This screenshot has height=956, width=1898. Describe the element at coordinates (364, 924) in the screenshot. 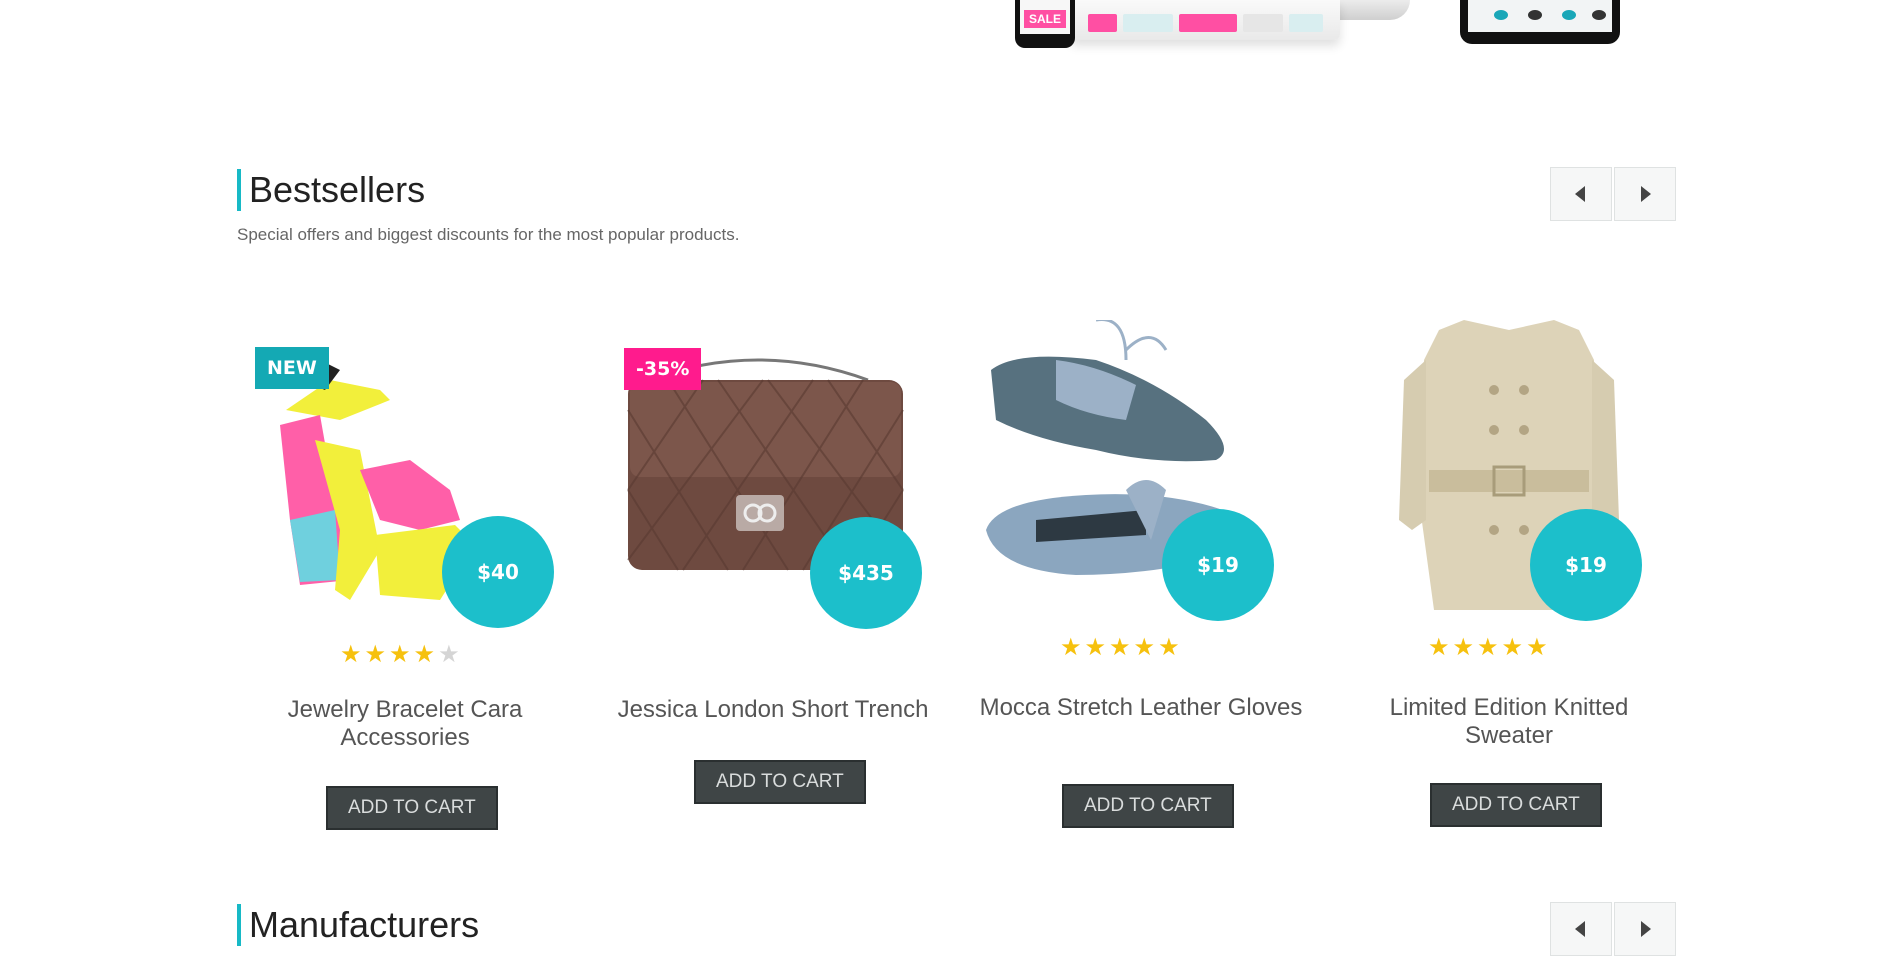

I see `section-title: Manufacturers` at that location.